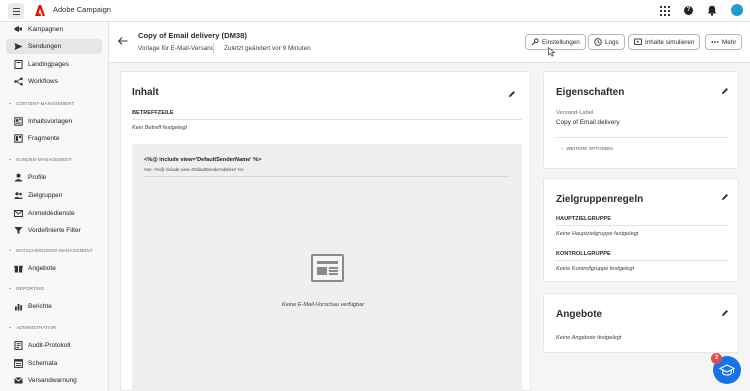 The width and height of the screenshot is (750, 391). What do you see at coordinates (54, 177) in the screenshot?
I see `sidebar-item-profile: Profile` at bounding box center [54, 177].